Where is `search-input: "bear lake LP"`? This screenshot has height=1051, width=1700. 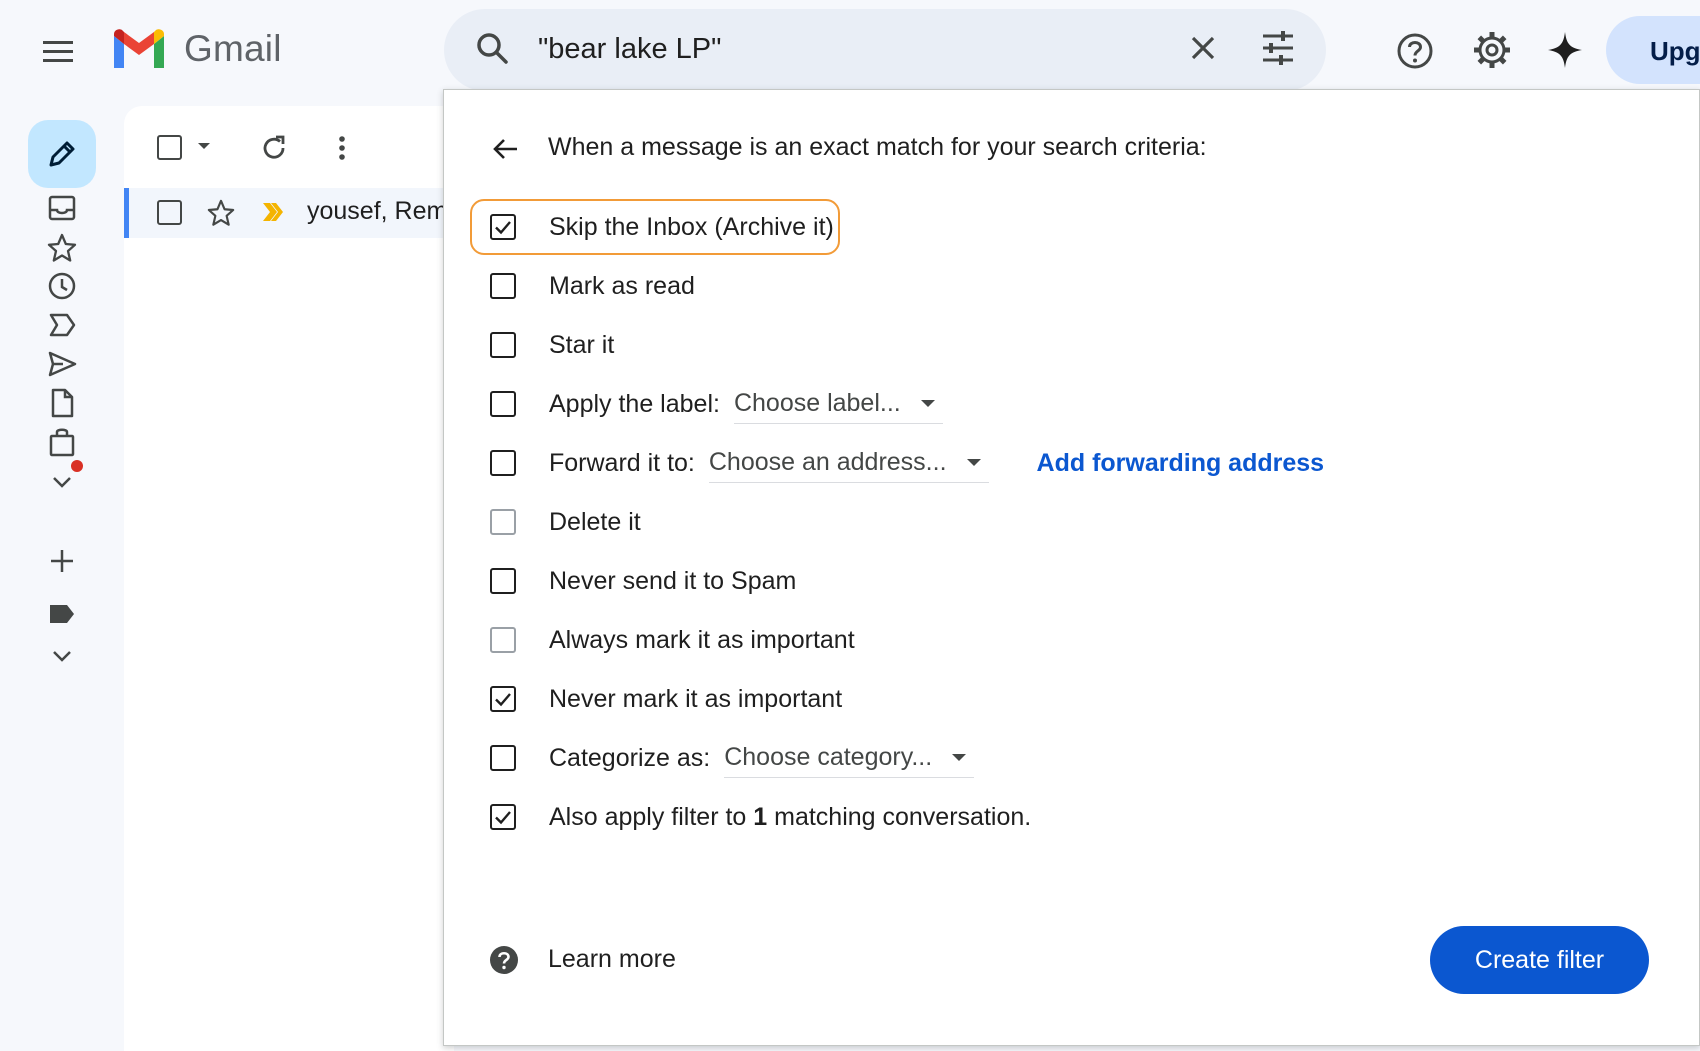 search-input: "bear lake LP" is located at coordinates (629, 49).